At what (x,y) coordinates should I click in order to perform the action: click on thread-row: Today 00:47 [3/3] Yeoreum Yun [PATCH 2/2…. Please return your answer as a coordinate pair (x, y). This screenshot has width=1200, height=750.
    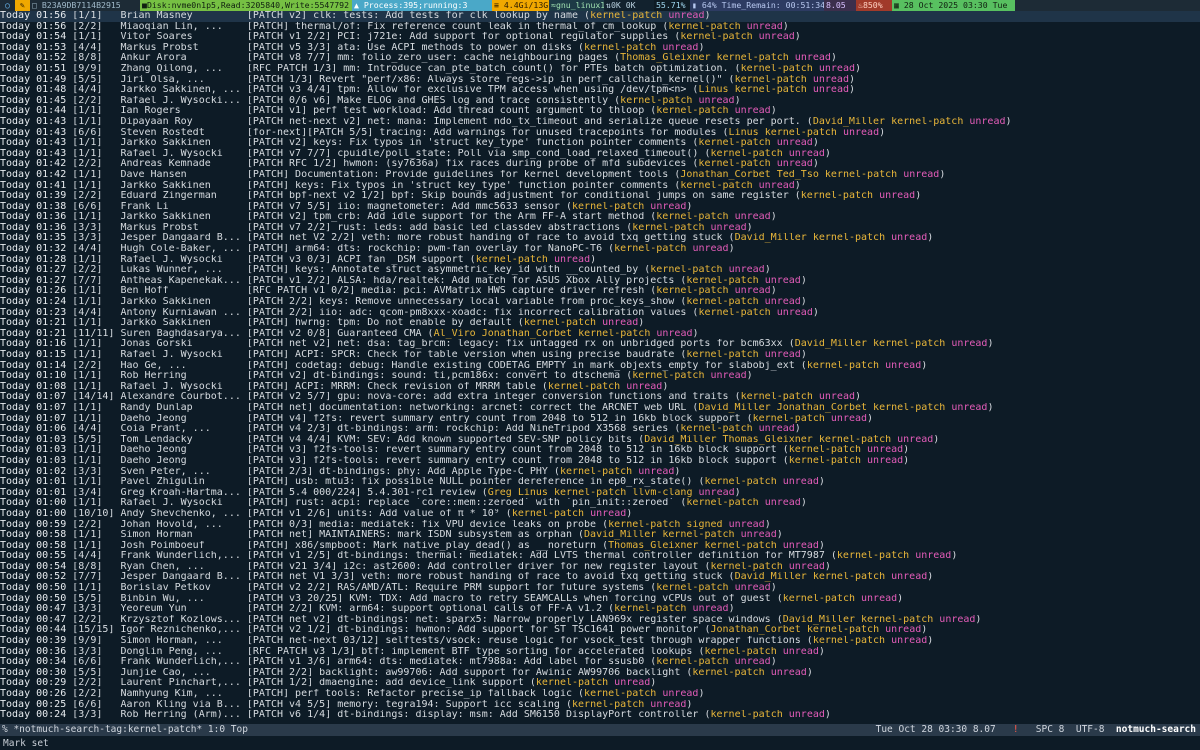
    Looking at the image, I should click on (600, 609).